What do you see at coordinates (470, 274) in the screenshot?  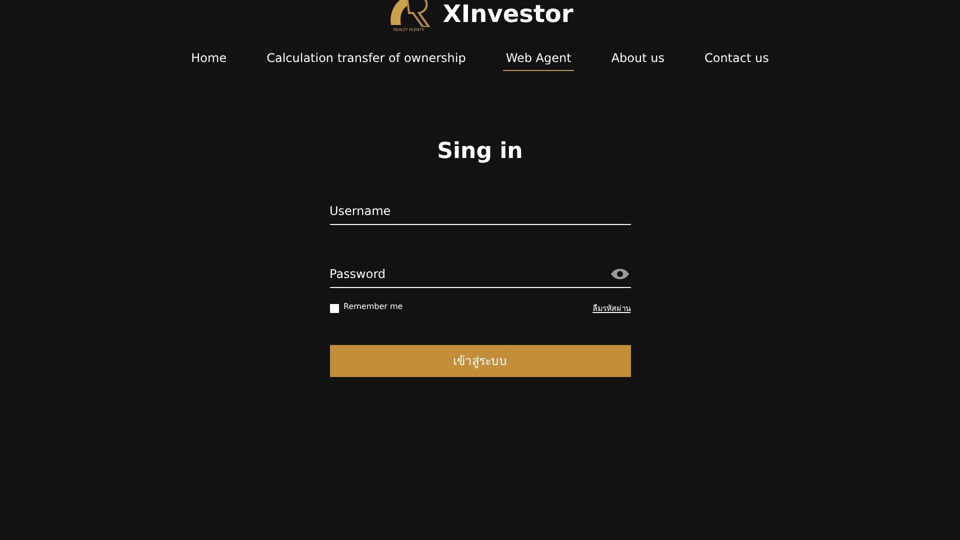 I see `password-field: Password` at bounding box center [470, 274].